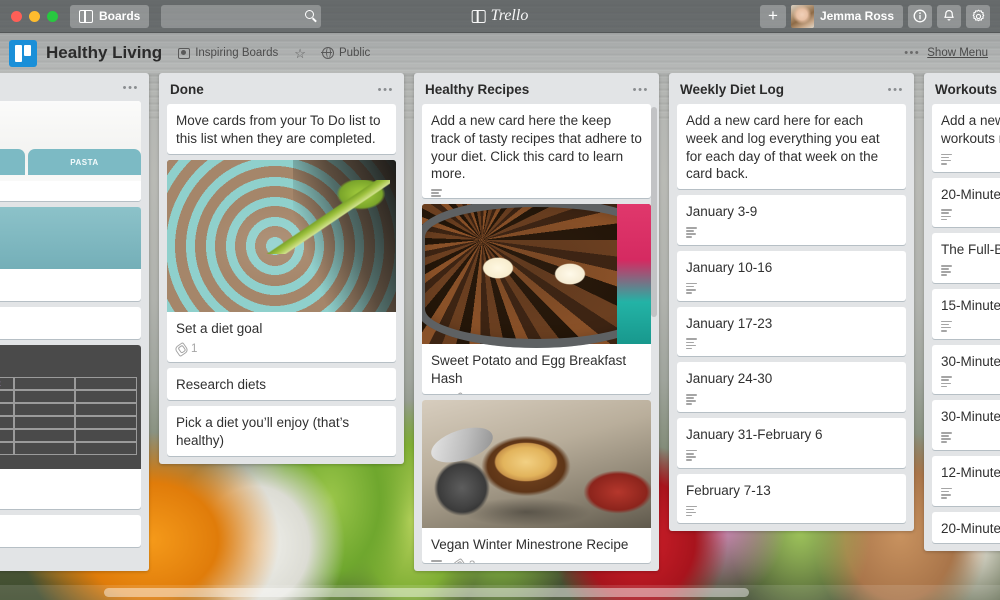 This screenshot has width=1000, height=600. Describe the element at coordinates (772, 16) in the screenshot. I see `add-button: +` at that location.